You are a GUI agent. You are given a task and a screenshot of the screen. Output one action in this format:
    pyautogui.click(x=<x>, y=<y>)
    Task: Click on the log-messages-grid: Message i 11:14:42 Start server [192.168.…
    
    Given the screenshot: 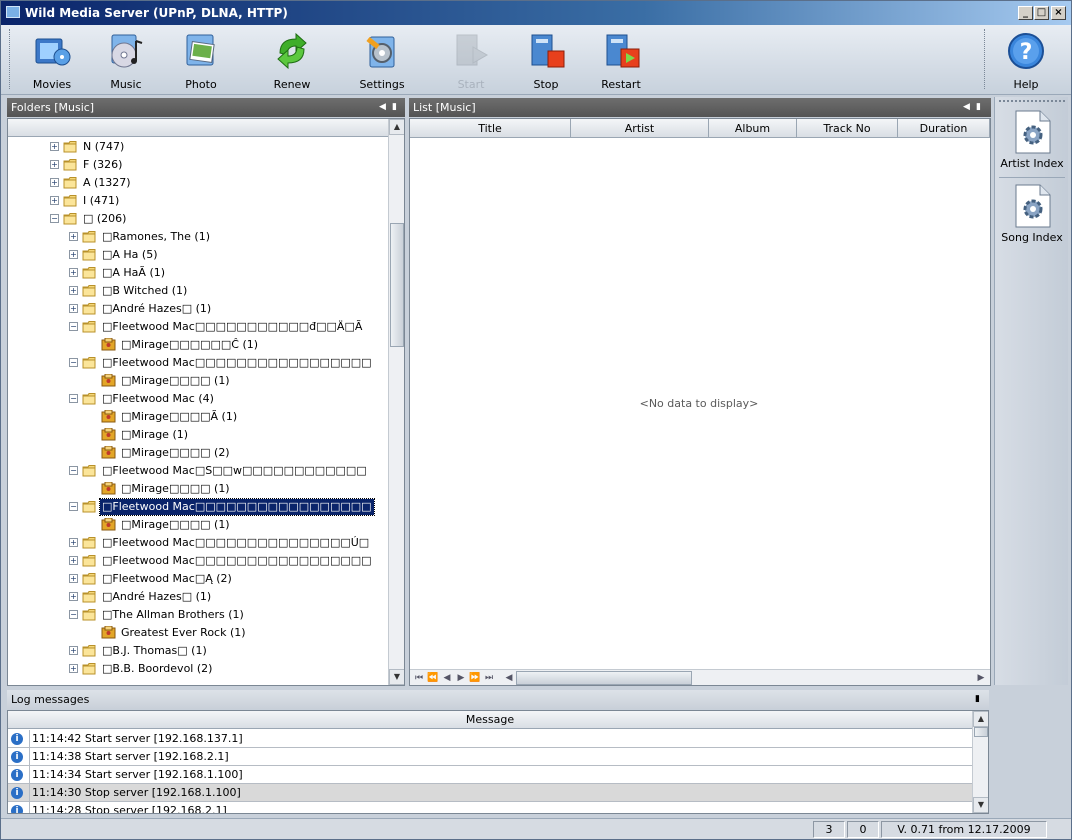 What is the action you would take?
    pyautogui.click(x=498, y=762)
    